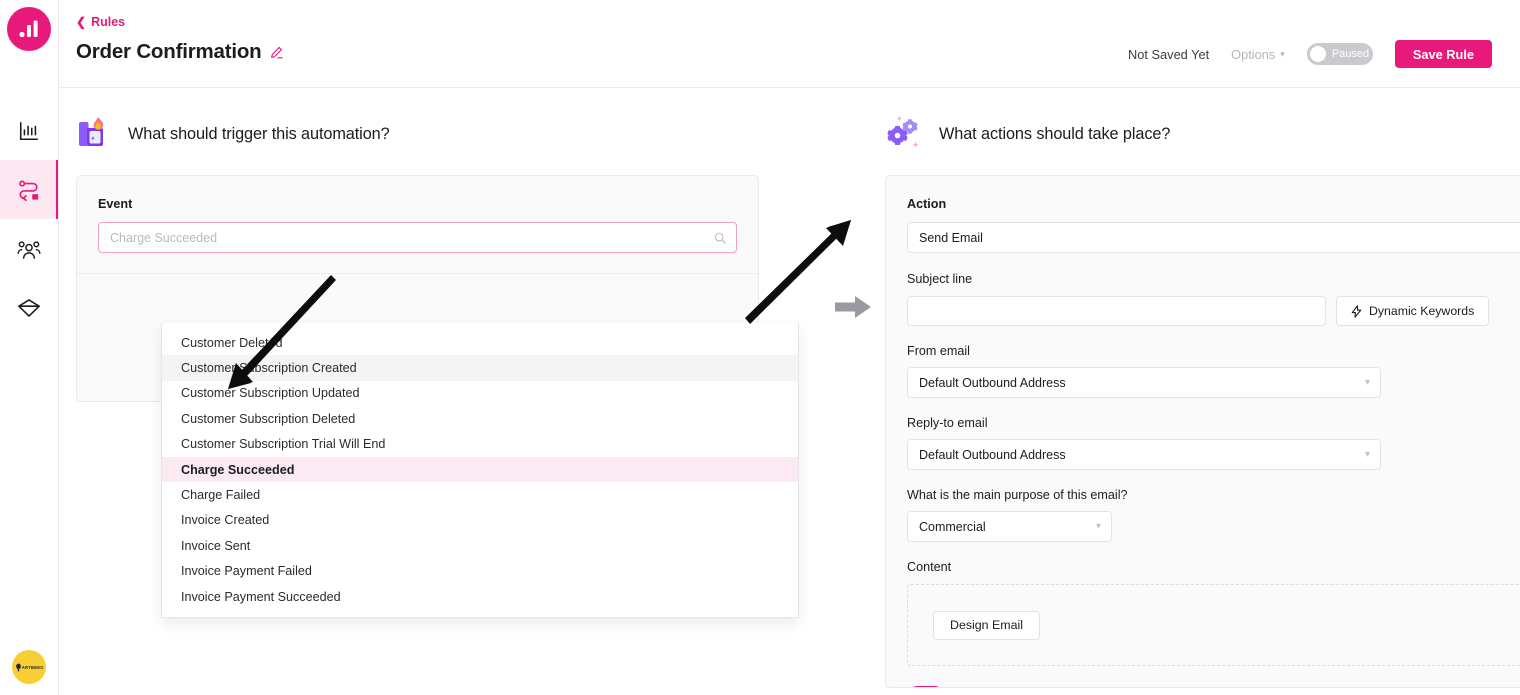  I want to click on from-email-label: From email, so click(938, 351).